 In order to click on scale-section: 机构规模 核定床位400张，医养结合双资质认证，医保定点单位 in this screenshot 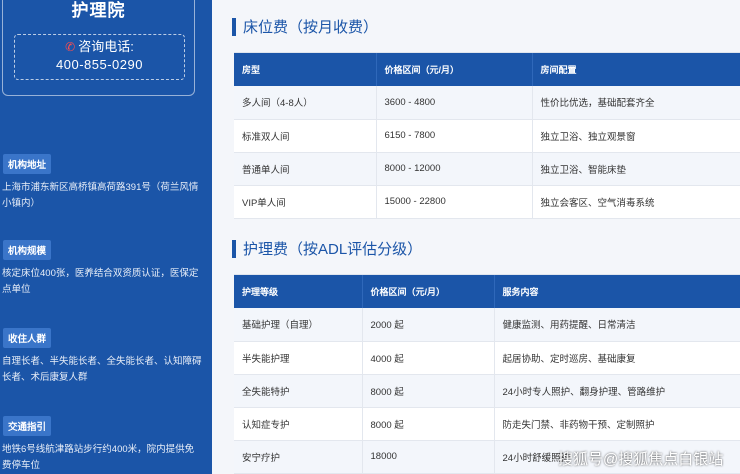, I will do `click(106, 269)`.